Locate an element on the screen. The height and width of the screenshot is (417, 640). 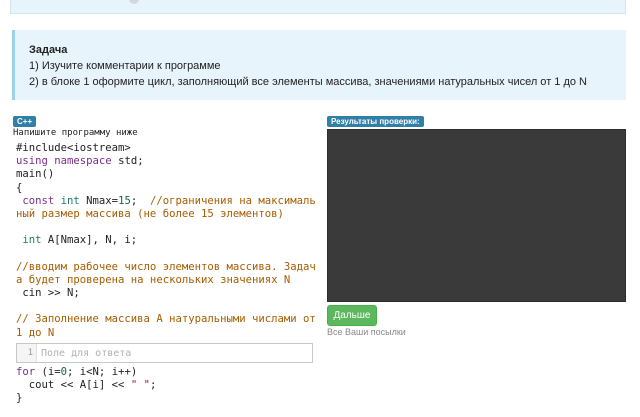
code-token: Nmax= is located at coordinates (102, 200).